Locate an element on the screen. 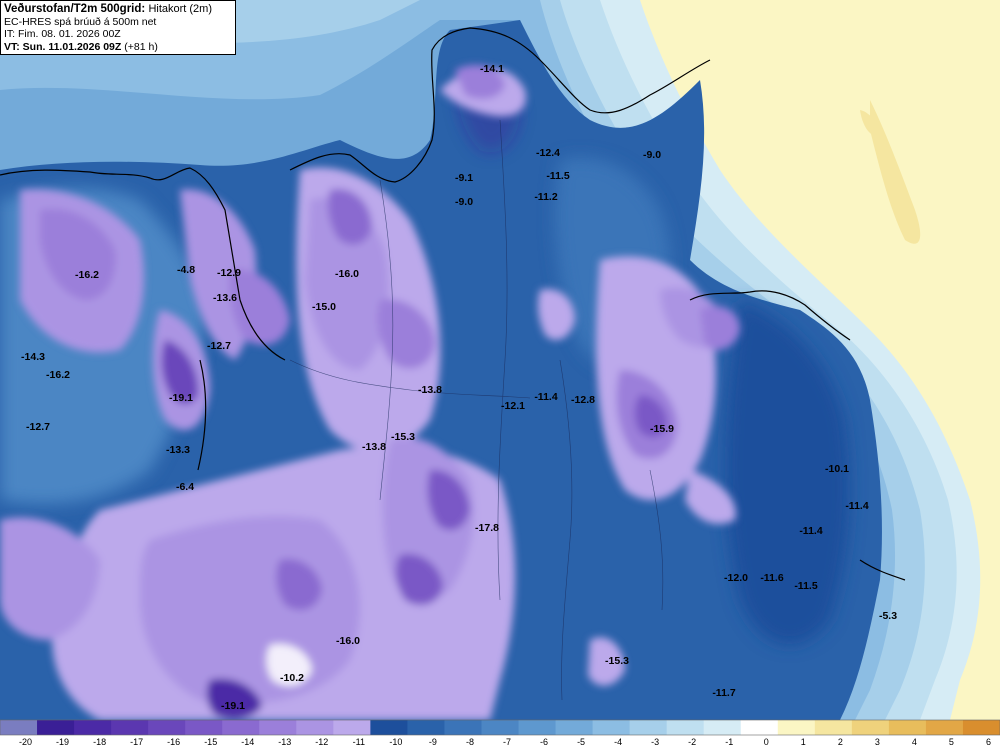  valid-time-main: VT: Sun. 11.01.2026 09Z is located at coordinates (63, 46).